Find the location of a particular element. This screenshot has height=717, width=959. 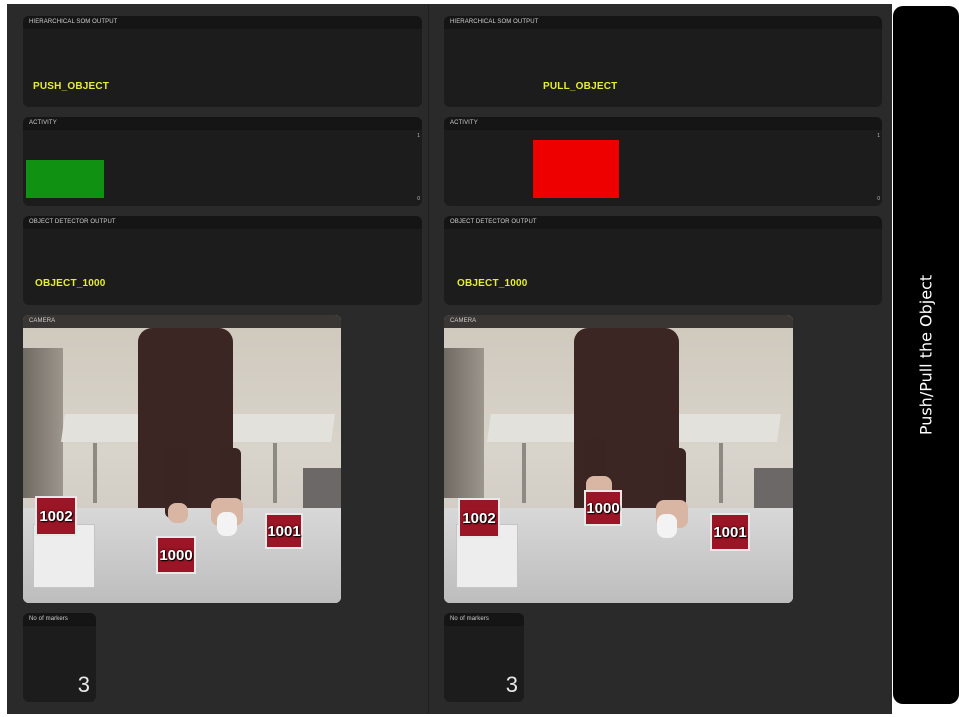

side-title-panel: Push/Pull the Object is located at coordinates (926, 355).